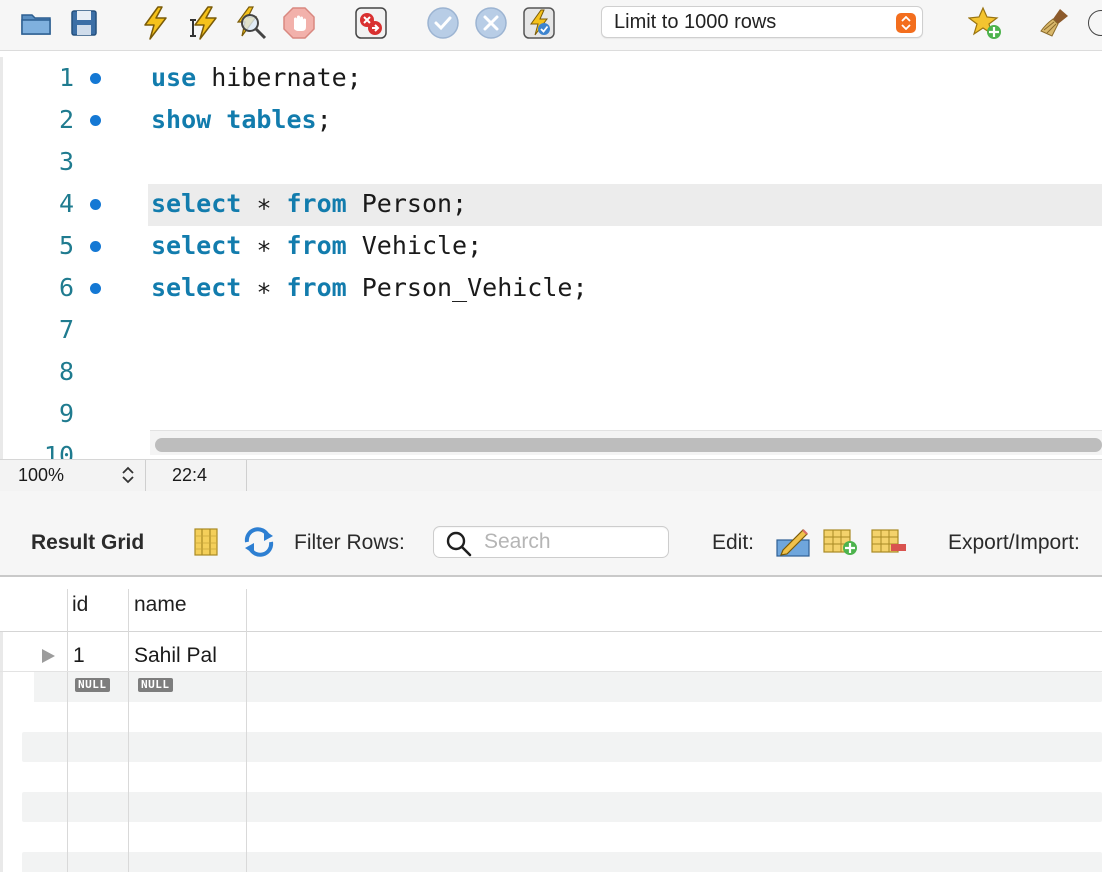 The width and height of the screenshot is (1102, 872). I want to click on grid-header: id name, so click(551, 604).